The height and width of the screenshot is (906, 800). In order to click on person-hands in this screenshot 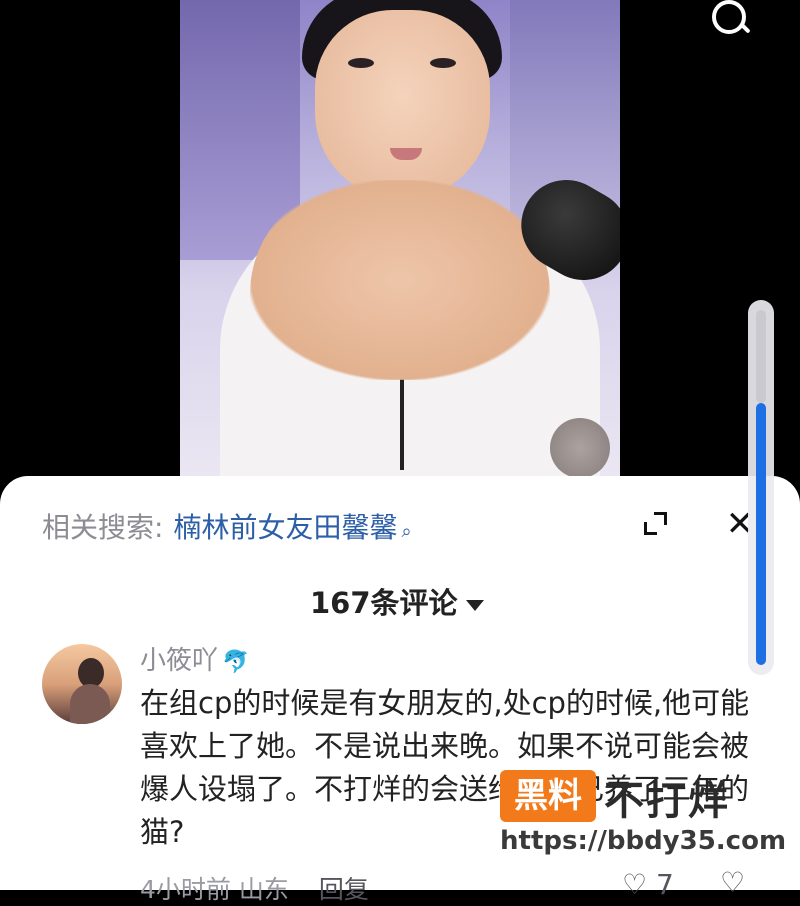, I will do `click(400, 280)`.